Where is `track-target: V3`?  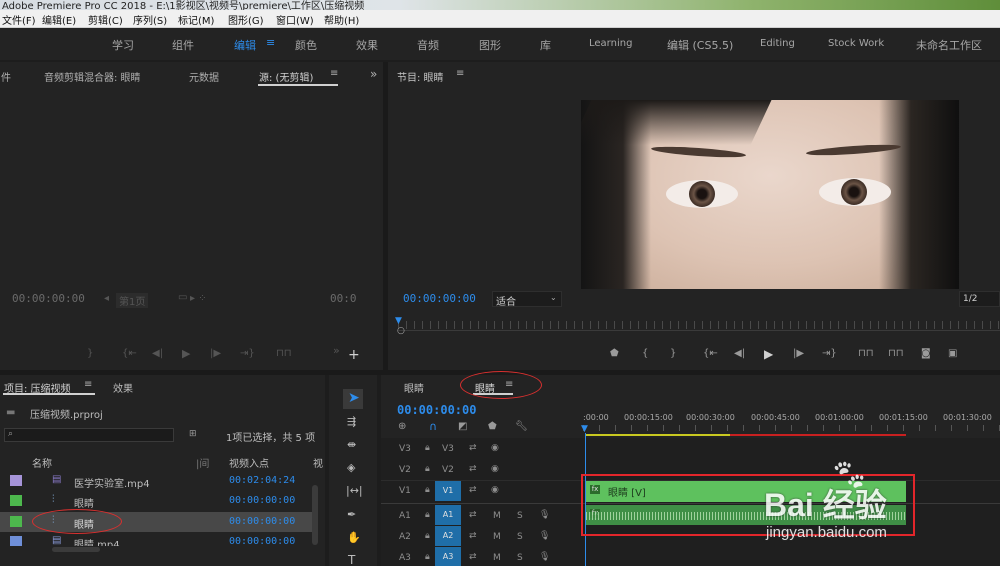 track-target: V3 is located at coordinates (448, 449).